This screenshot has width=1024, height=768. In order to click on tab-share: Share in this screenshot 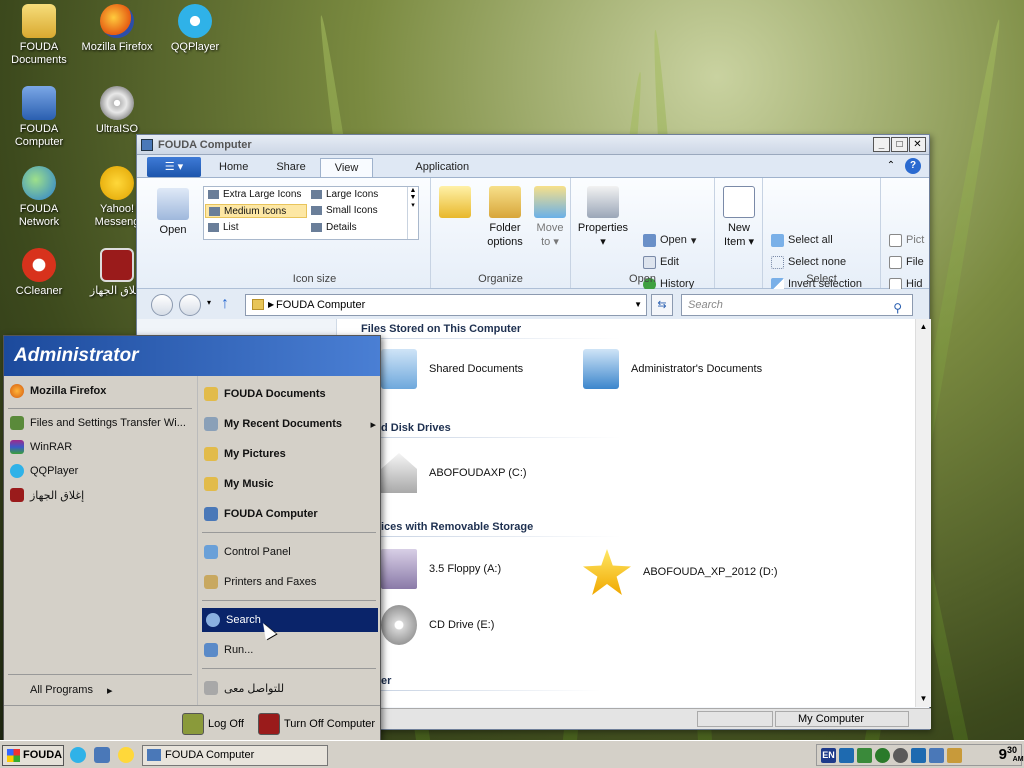, I will do `click(290, 167)`.